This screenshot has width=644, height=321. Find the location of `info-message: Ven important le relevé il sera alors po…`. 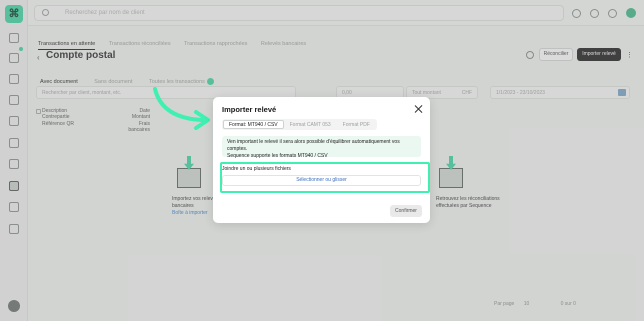

info-message: Ven important le relevé il sera alors po… is located at coordinates (321, 147).